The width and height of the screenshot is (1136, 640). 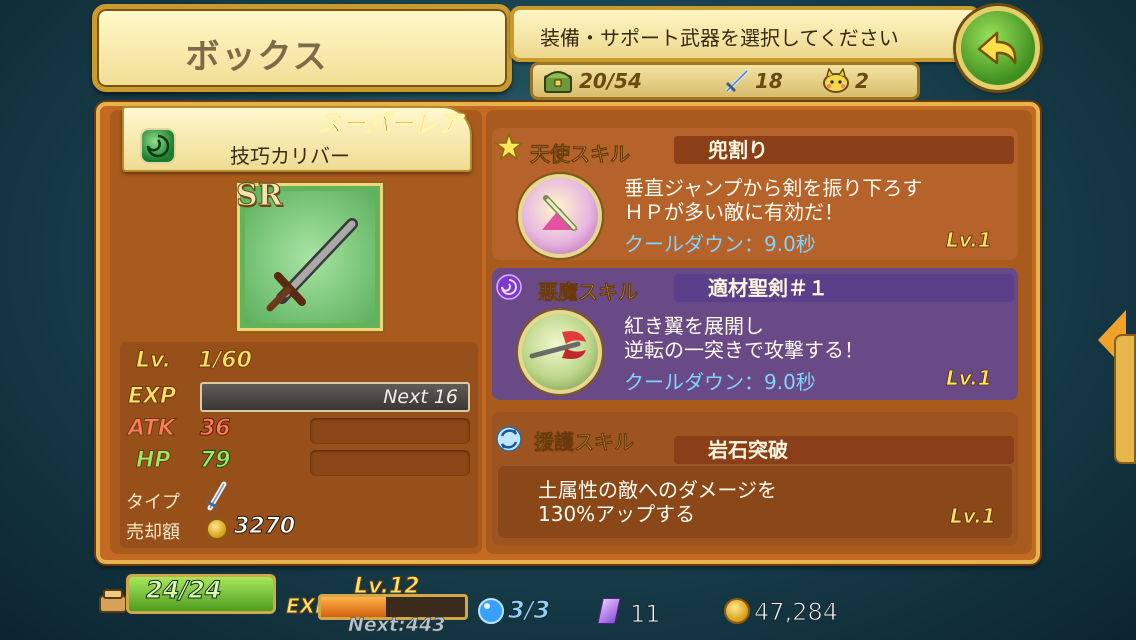 I want to click on demon-skill-desc-1: 紅き翼を展開し, so click(x=694, y=326).